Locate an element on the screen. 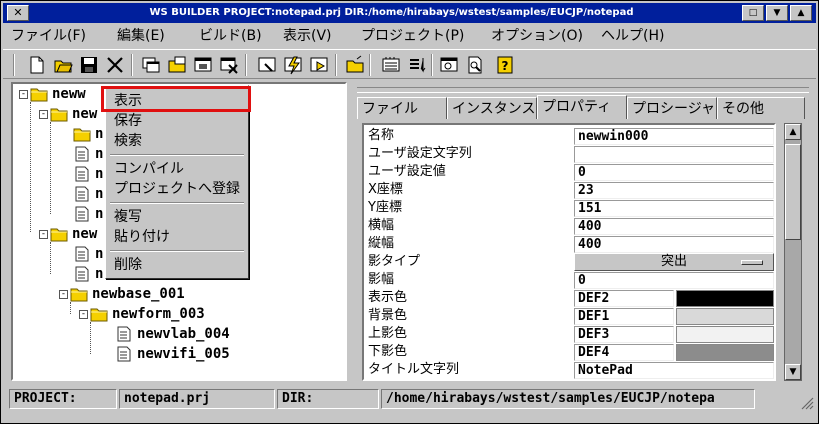  maximize-button: ▲ is located at coordinates (801, 13).